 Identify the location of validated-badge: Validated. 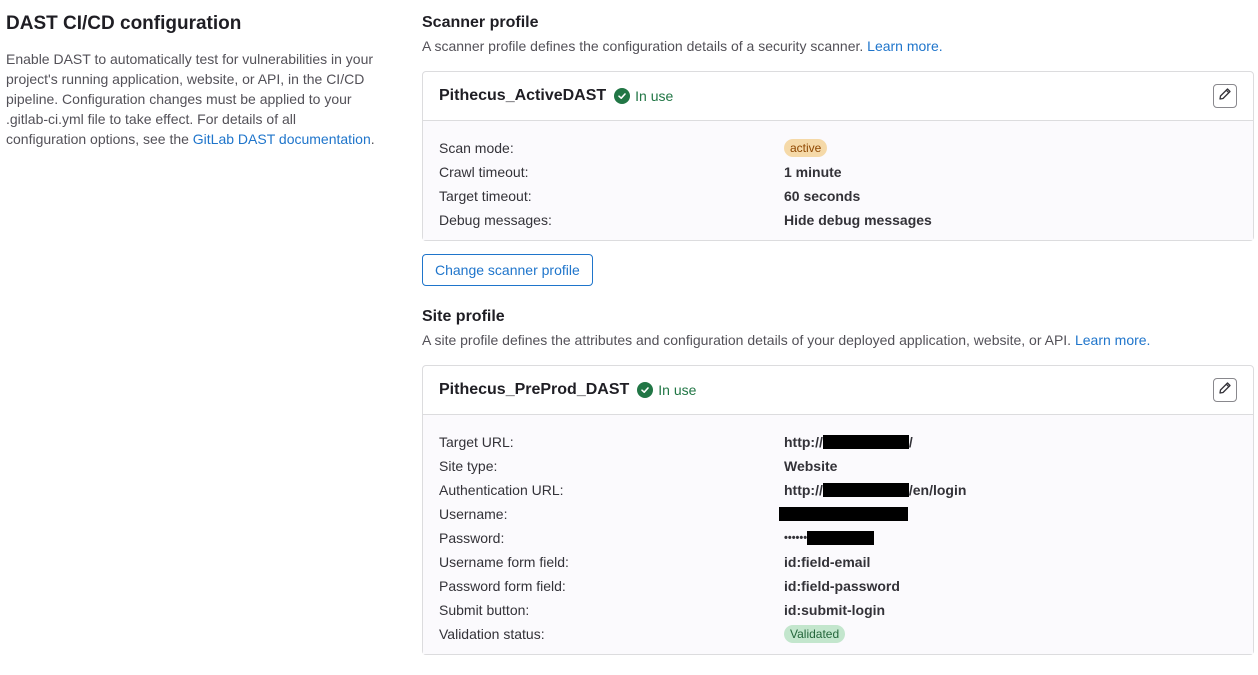
(815, 634).